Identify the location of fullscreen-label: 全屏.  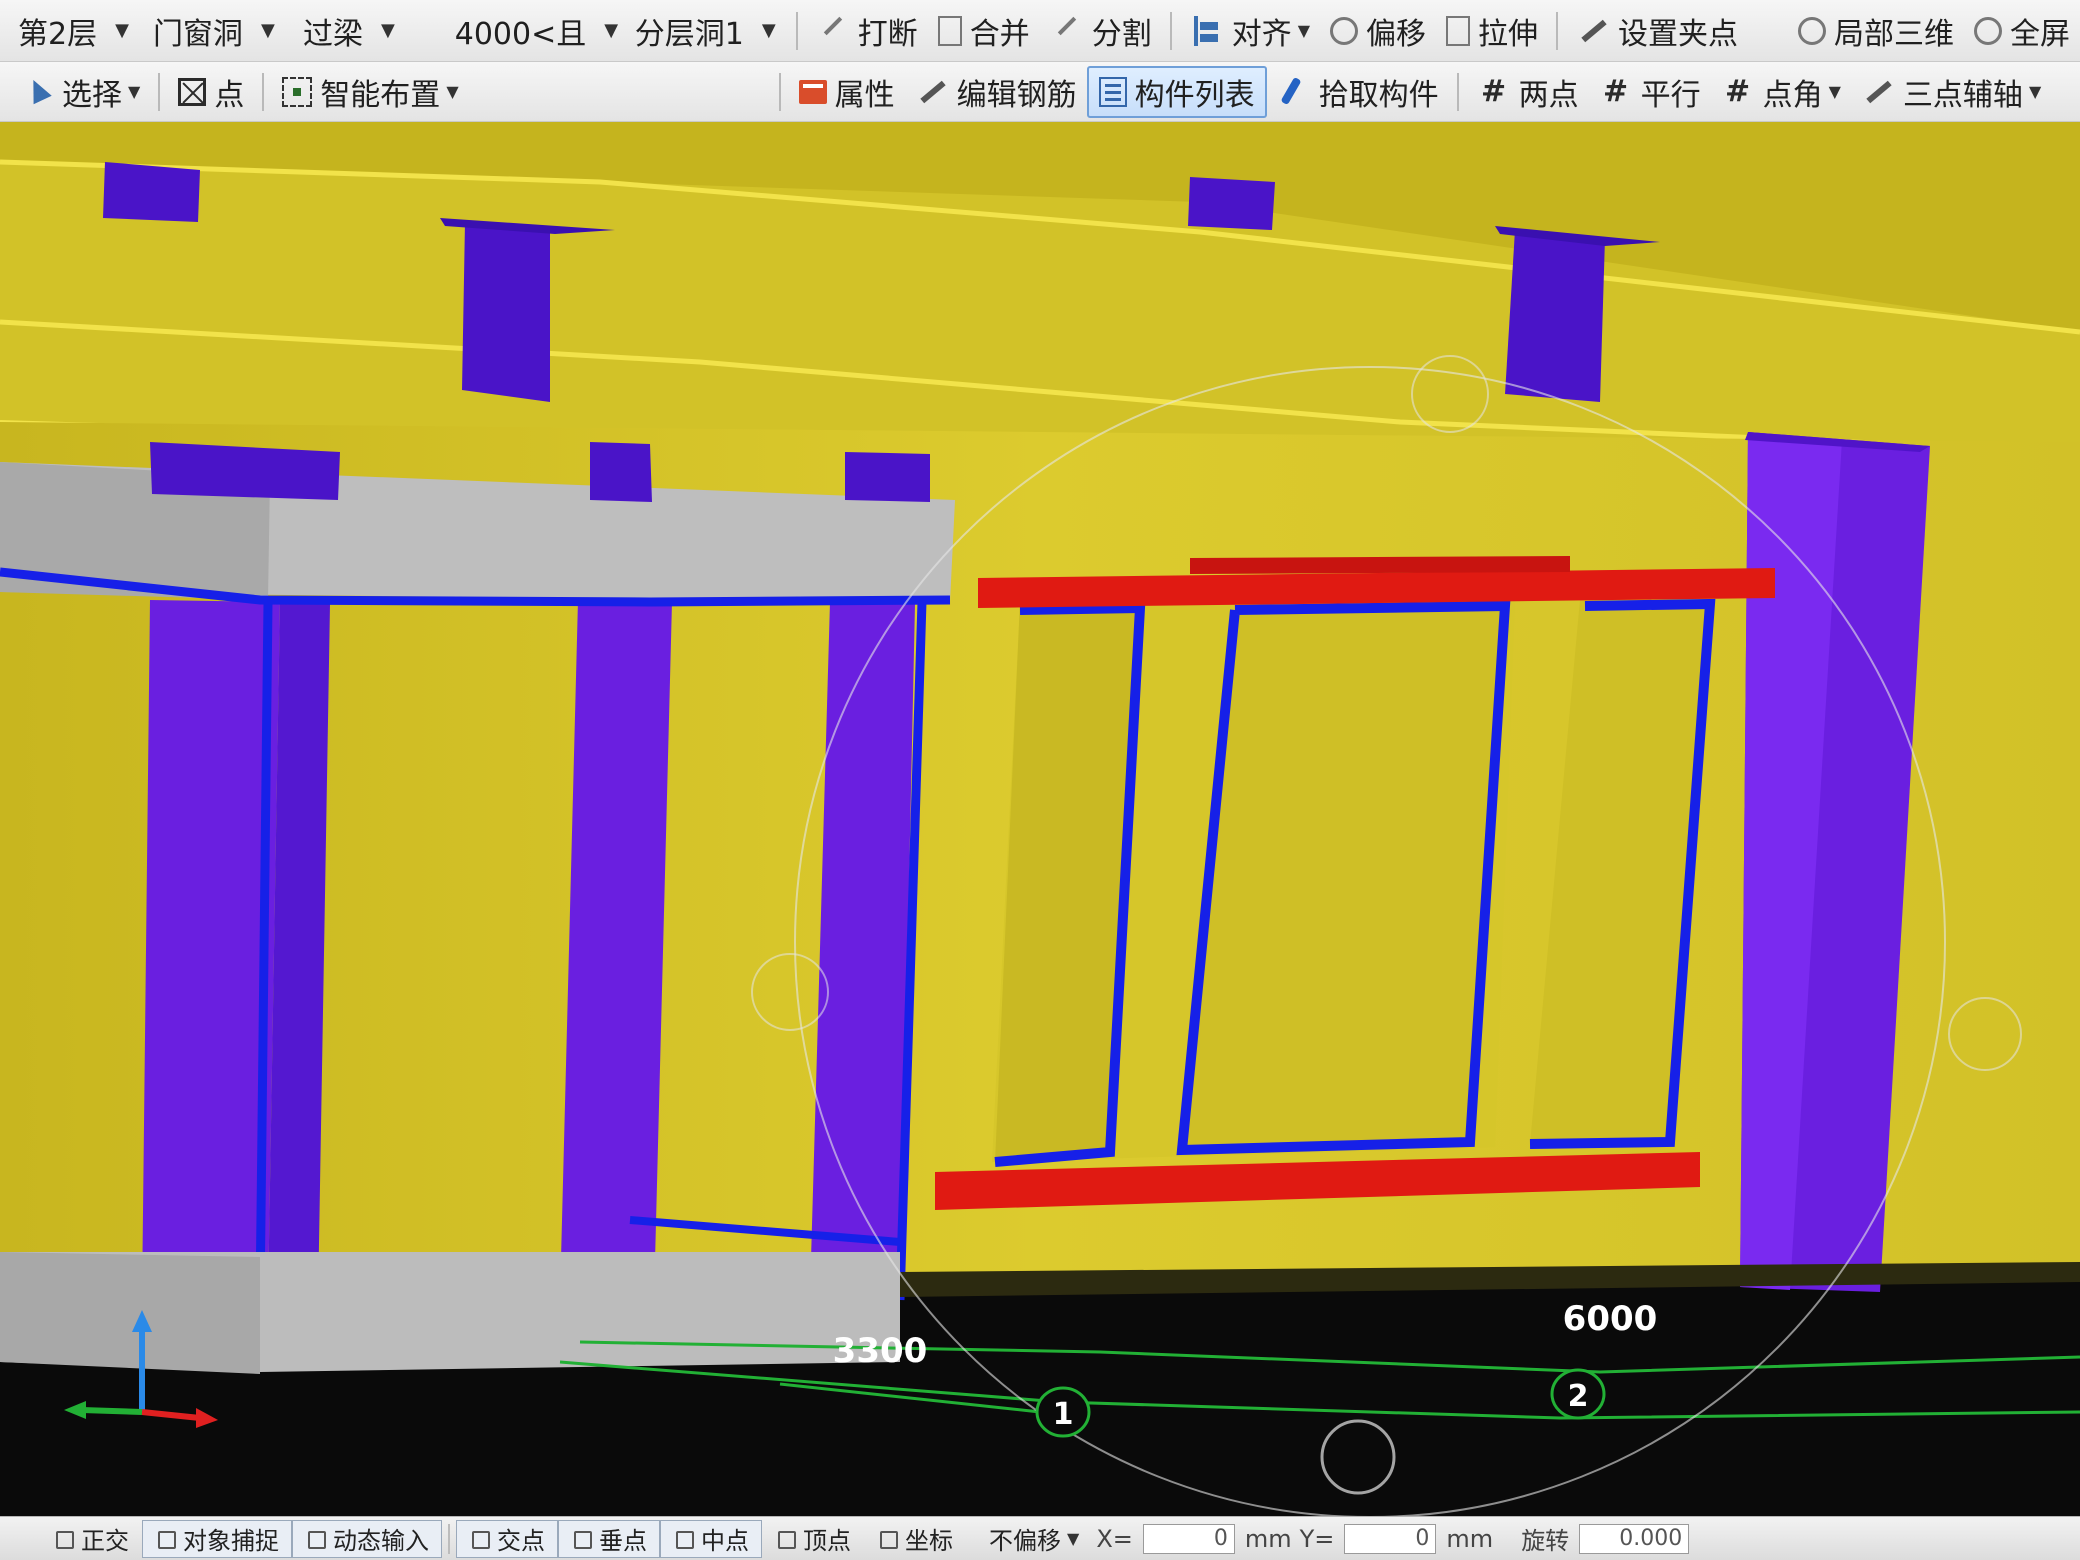
(2040, 34).